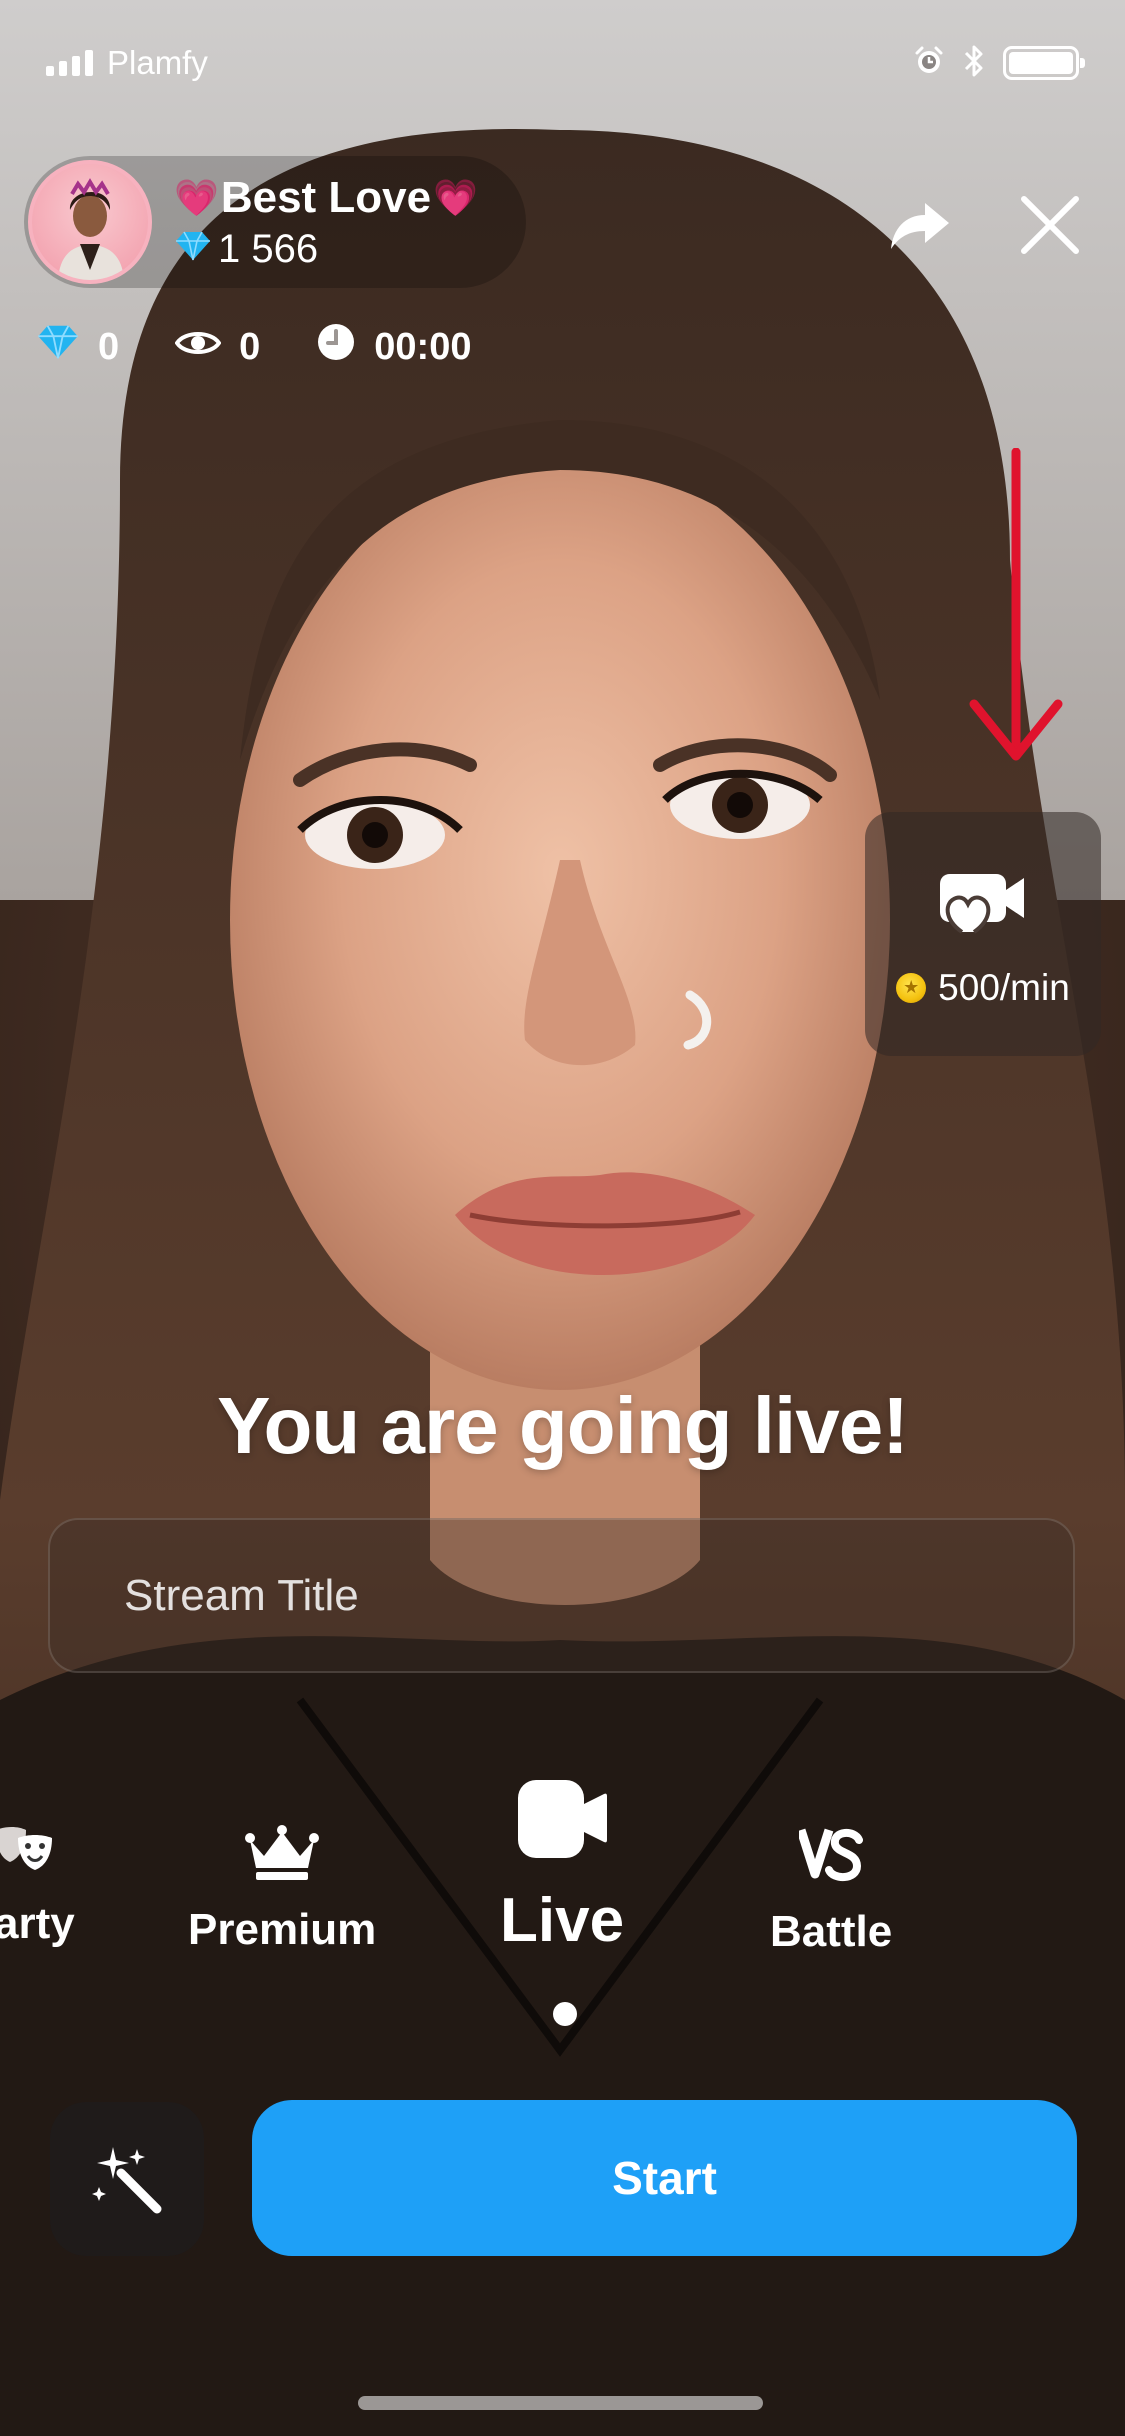 This screenshot has width=1125, height=2436. Describe the element at coordinates (37, 1923) in the screenshot. I see `mode-party-label: arty` at that location.